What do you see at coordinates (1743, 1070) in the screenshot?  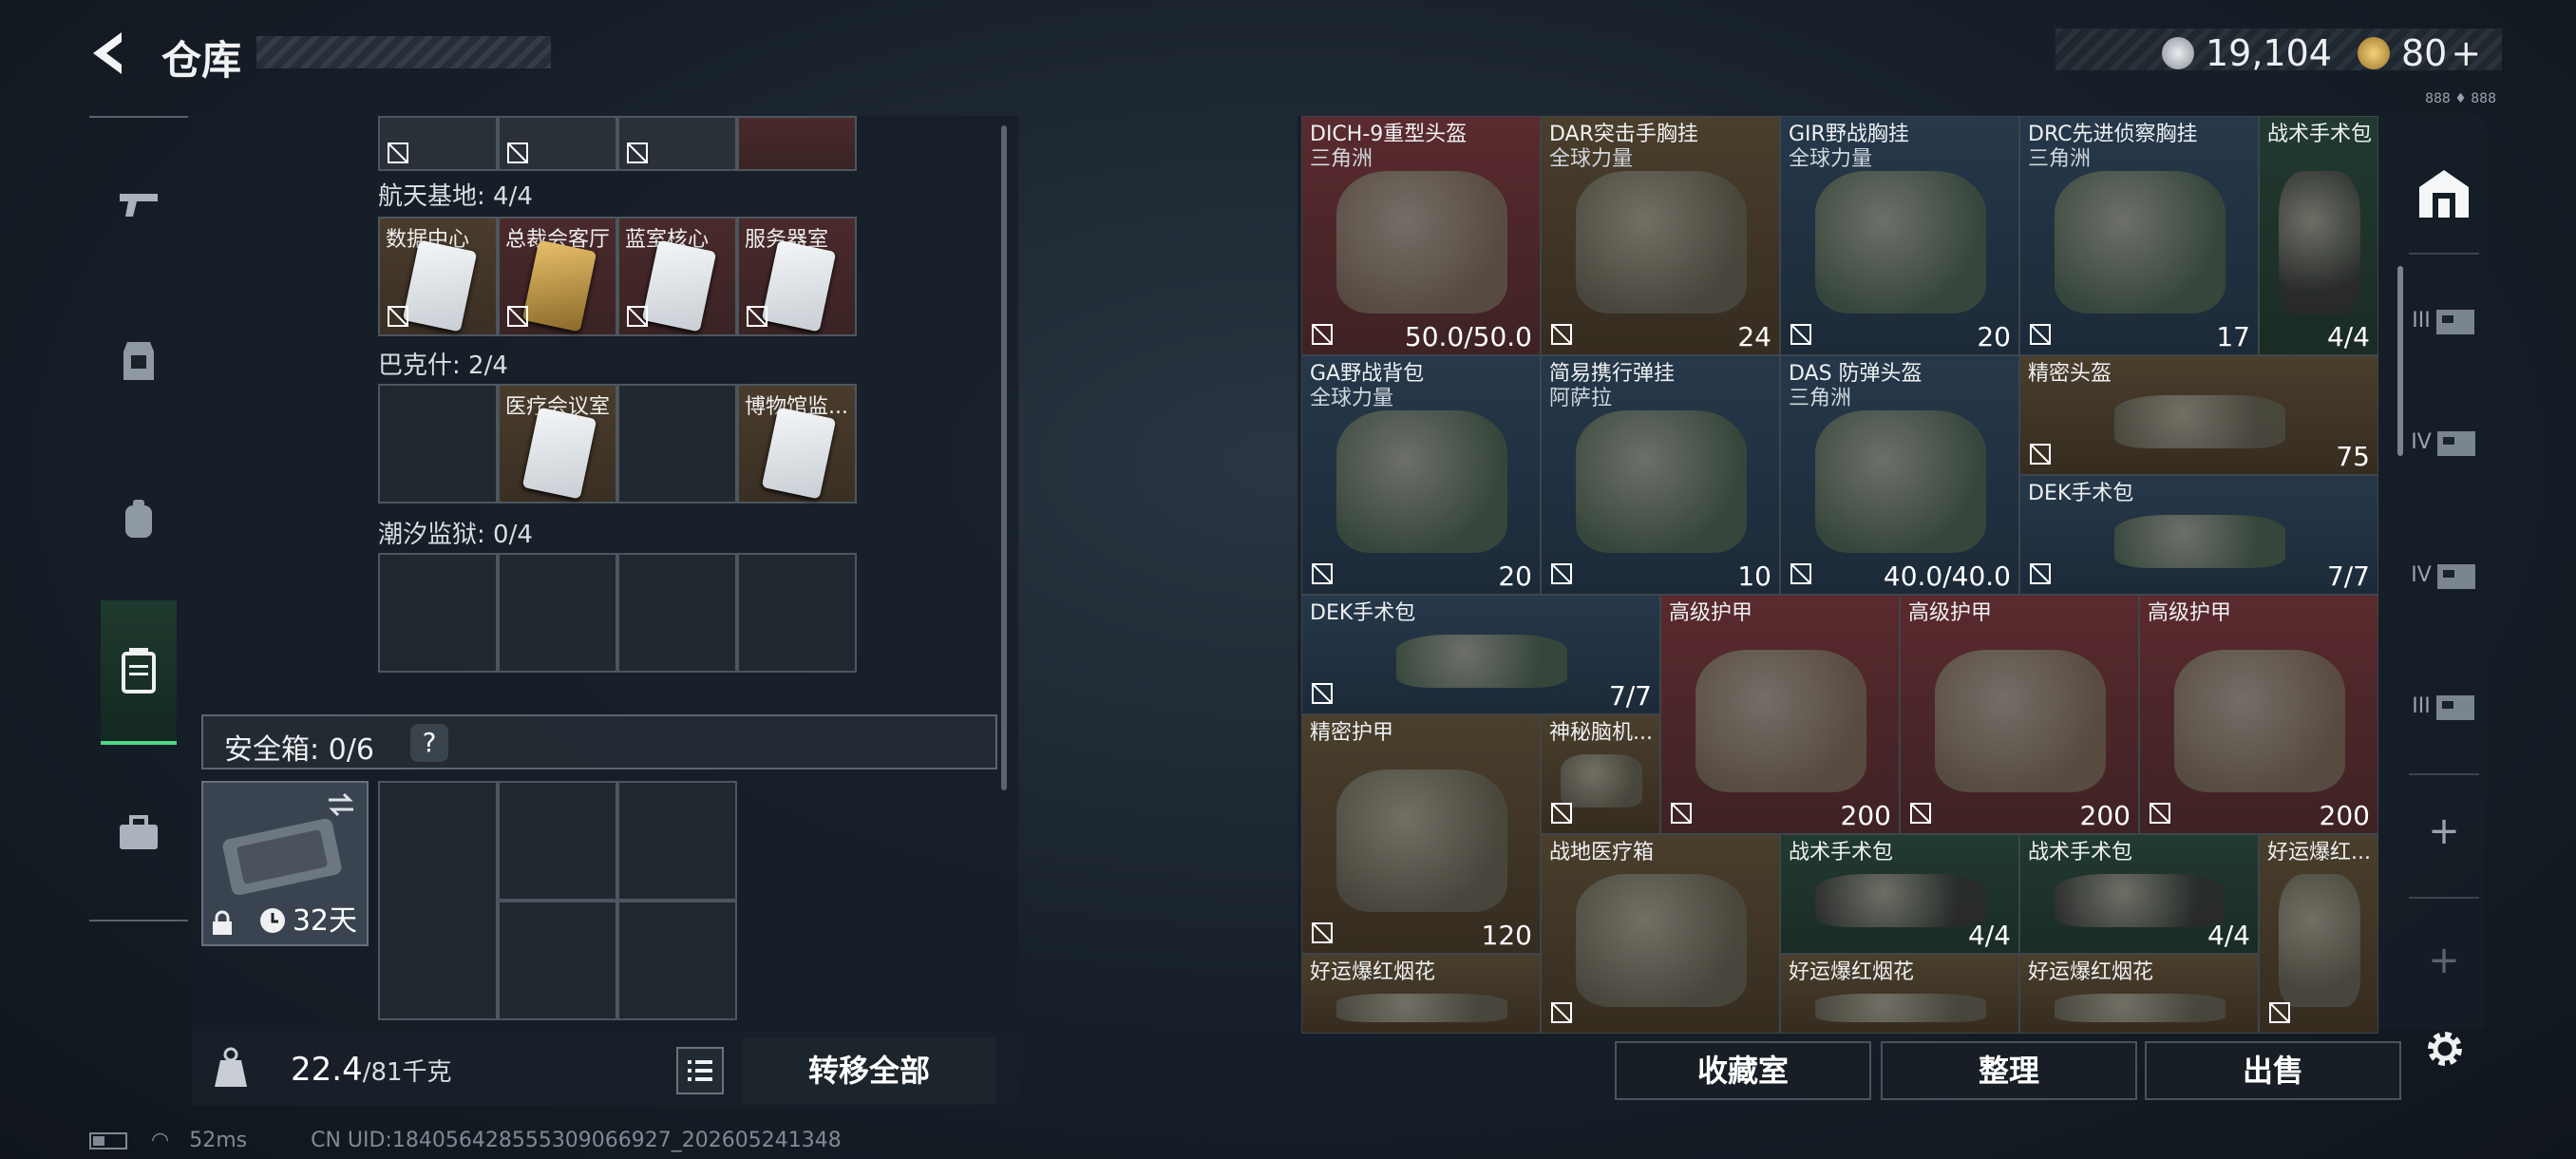 I see `collection-room-button: 收藏室` at bounding box center [1743, 1070].